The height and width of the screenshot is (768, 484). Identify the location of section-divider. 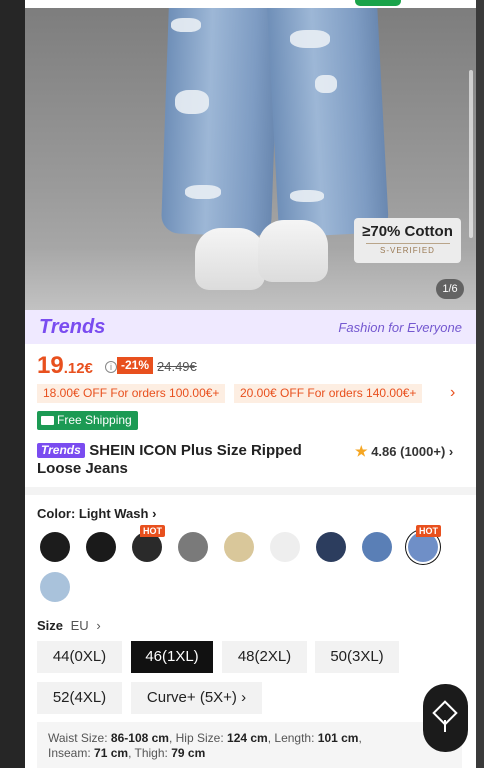
(250, 491).